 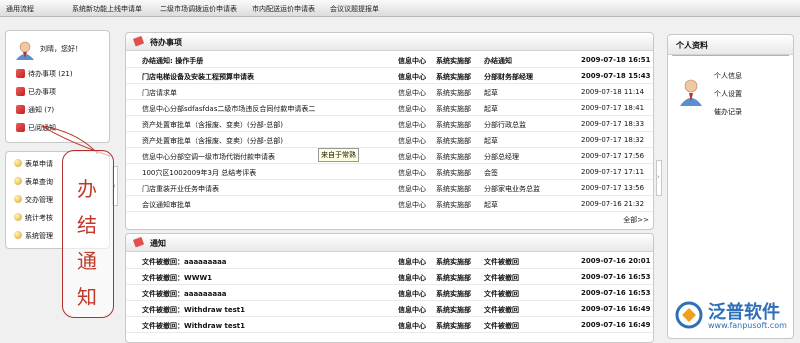 I want to click on notice-panel-header: 通知, so click(x=389, y=243).